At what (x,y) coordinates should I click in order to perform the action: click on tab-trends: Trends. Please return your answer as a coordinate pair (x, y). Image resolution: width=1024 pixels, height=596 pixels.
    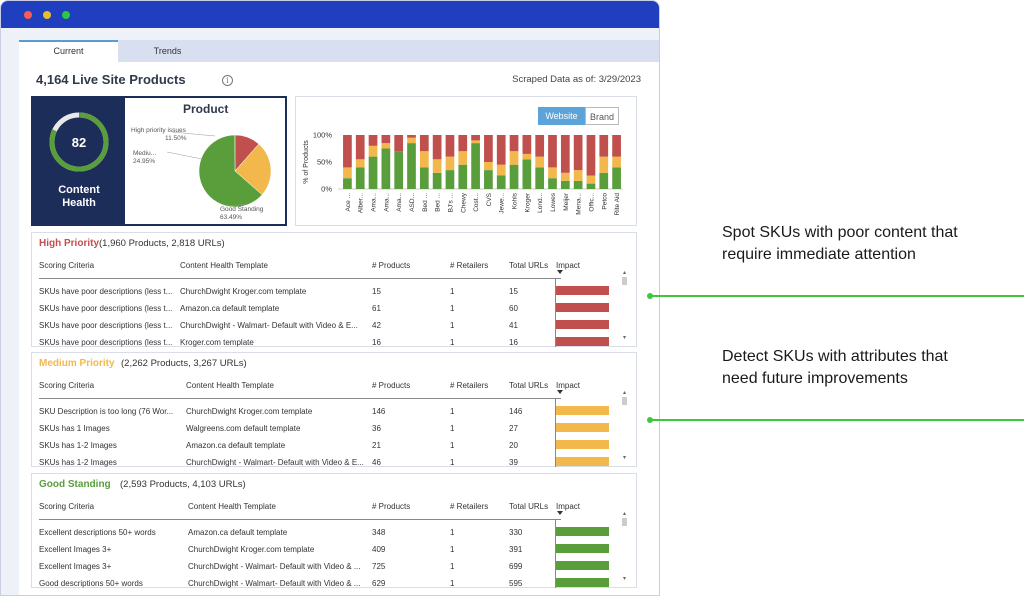
    Looking at the image, I should click on (167, 51).